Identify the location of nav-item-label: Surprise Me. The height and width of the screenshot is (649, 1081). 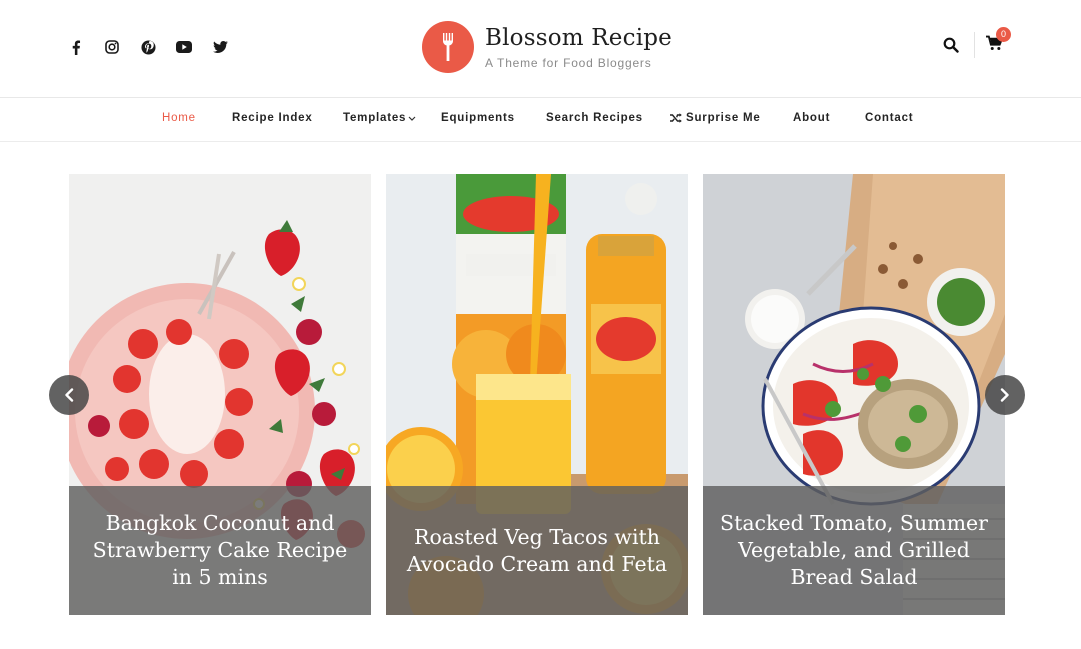
(723, 118).